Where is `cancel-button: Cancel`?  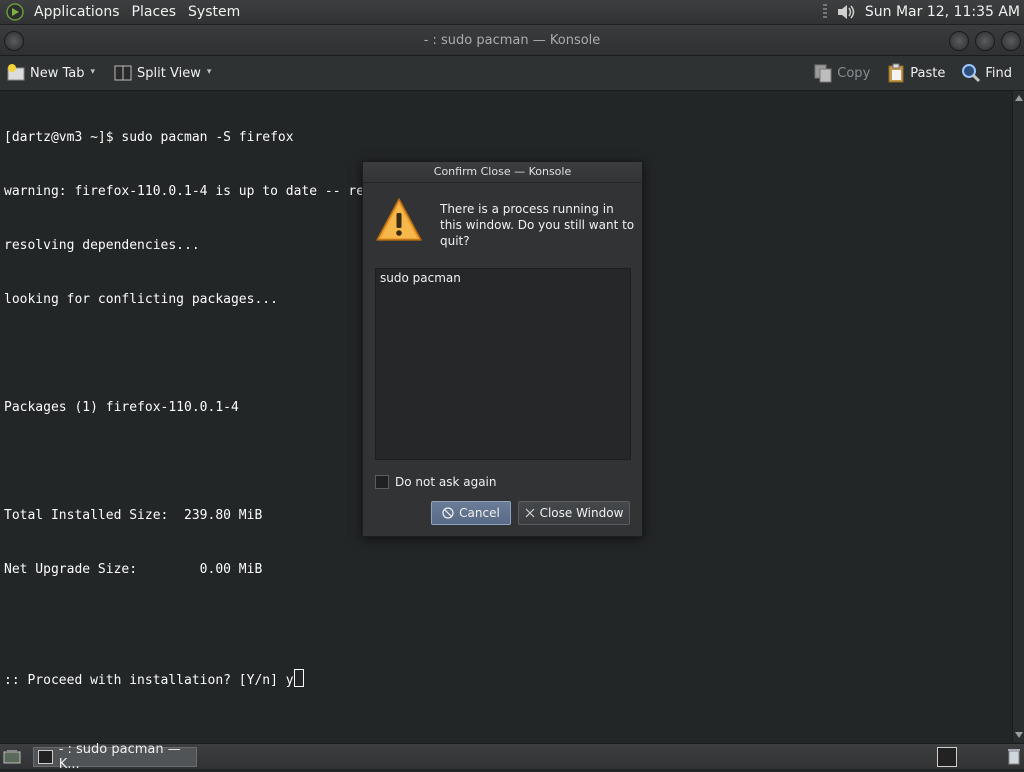 cancel-button: Cancel is located at coordinates (471, 513).